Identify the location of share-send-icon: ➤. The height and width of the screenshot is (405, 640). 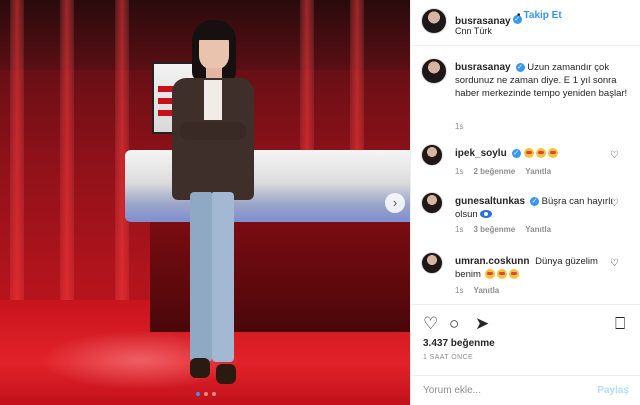
(482, 324).